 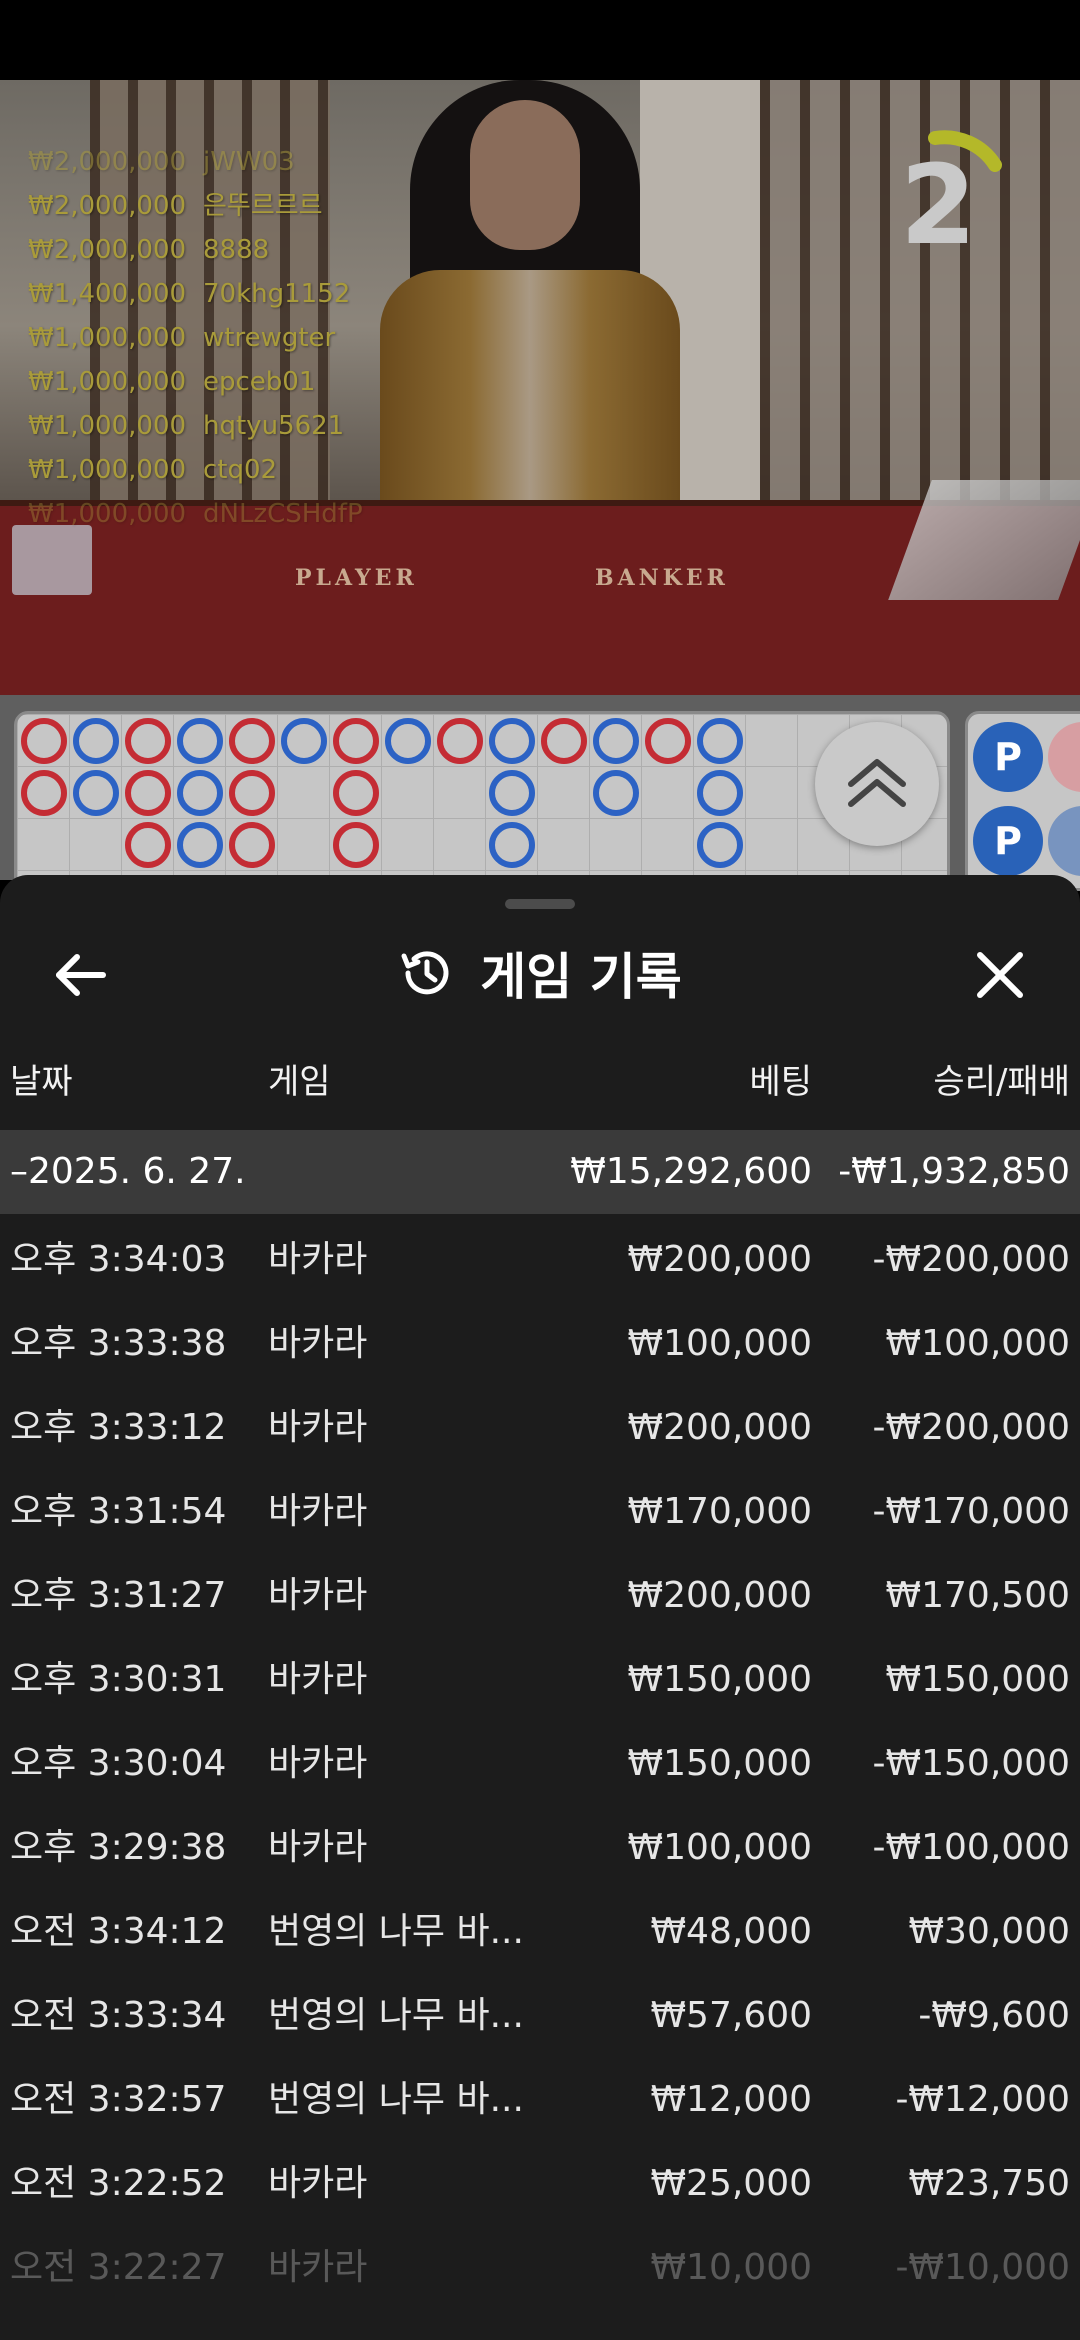 What do you see at coordinates (118, 1931) in the screenshot?
I see `row-time: 오전 3:34:12` at bounding box center [118, 1931].